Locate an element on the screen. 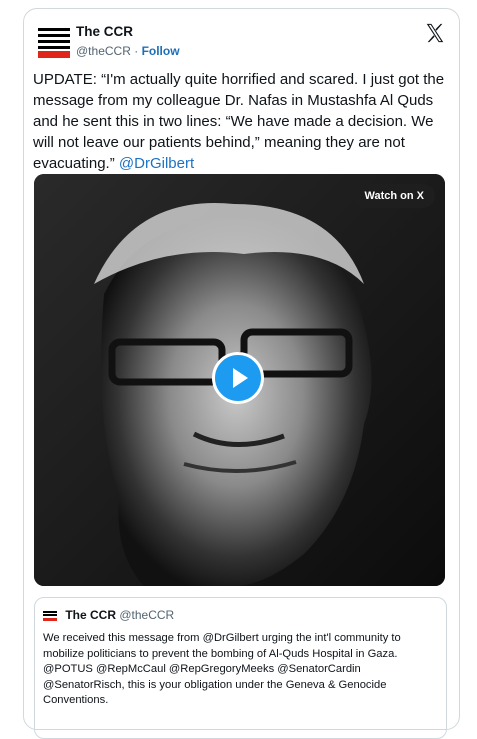 Image resolution: width=477 pixels, height=739 pixels. author-info: The CCR @theCCR · Follow is located at coordinates (128, 42).